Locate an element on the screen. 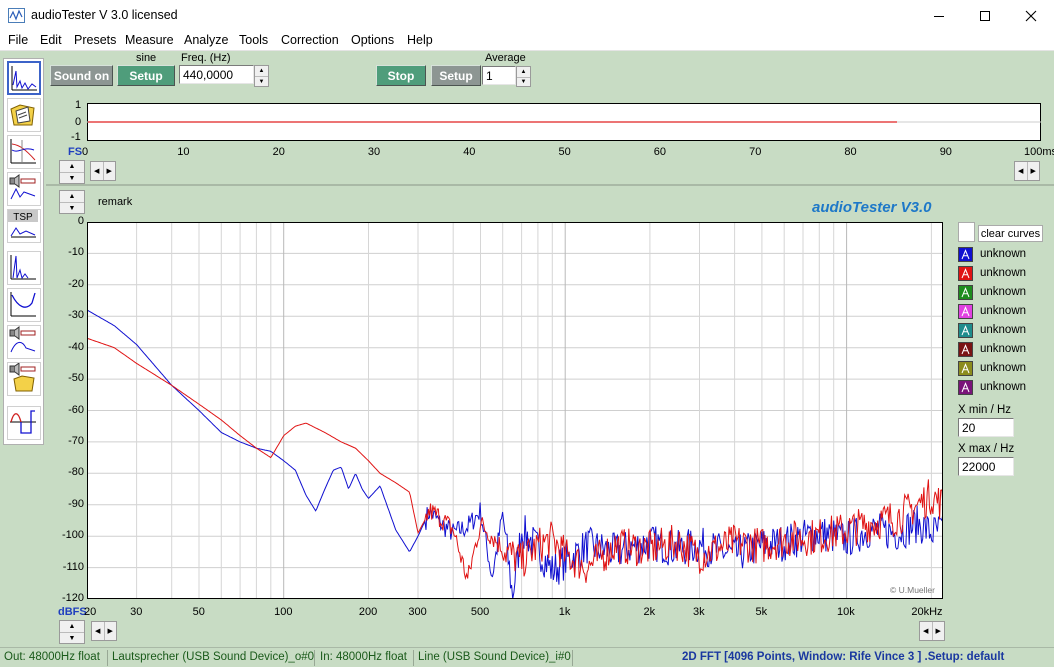 This screenshot has width=1054, height=667. average-label: Average is located at coordinates (505, 58).